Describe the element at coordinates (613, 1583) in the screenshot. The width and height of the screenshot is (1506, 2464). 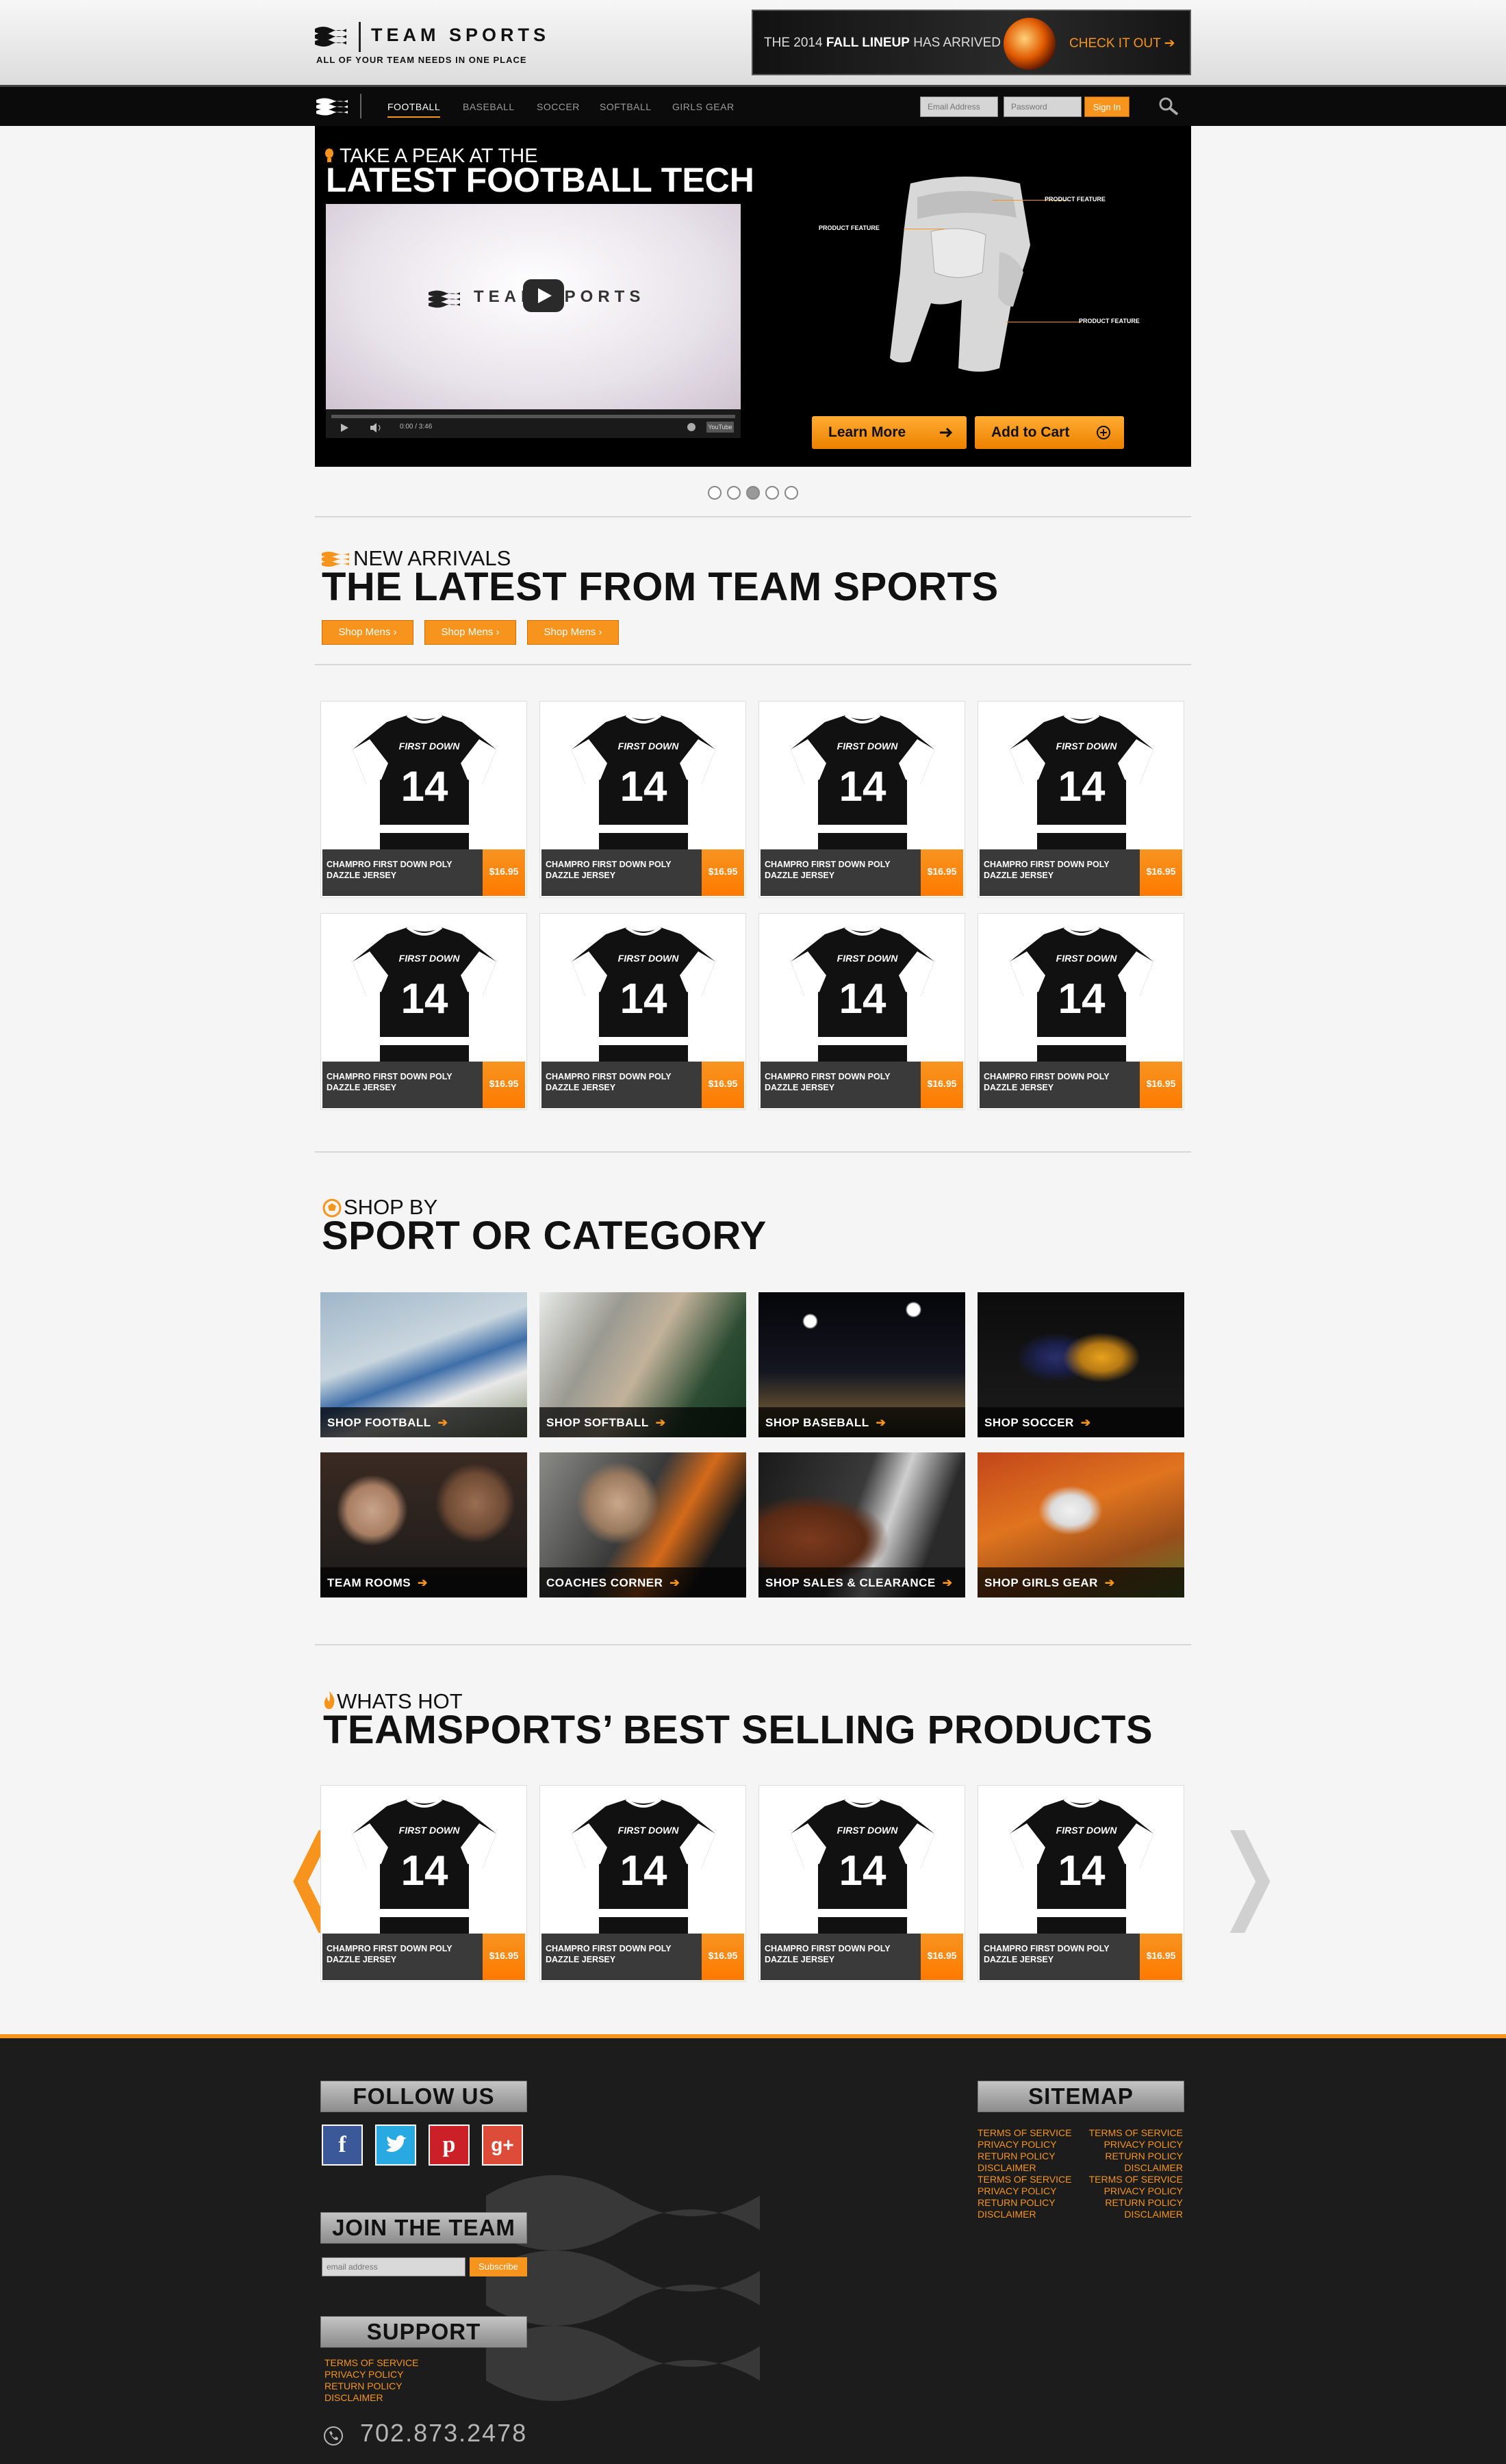
I see `category-label: COACHES CORNER ➔` at that location.